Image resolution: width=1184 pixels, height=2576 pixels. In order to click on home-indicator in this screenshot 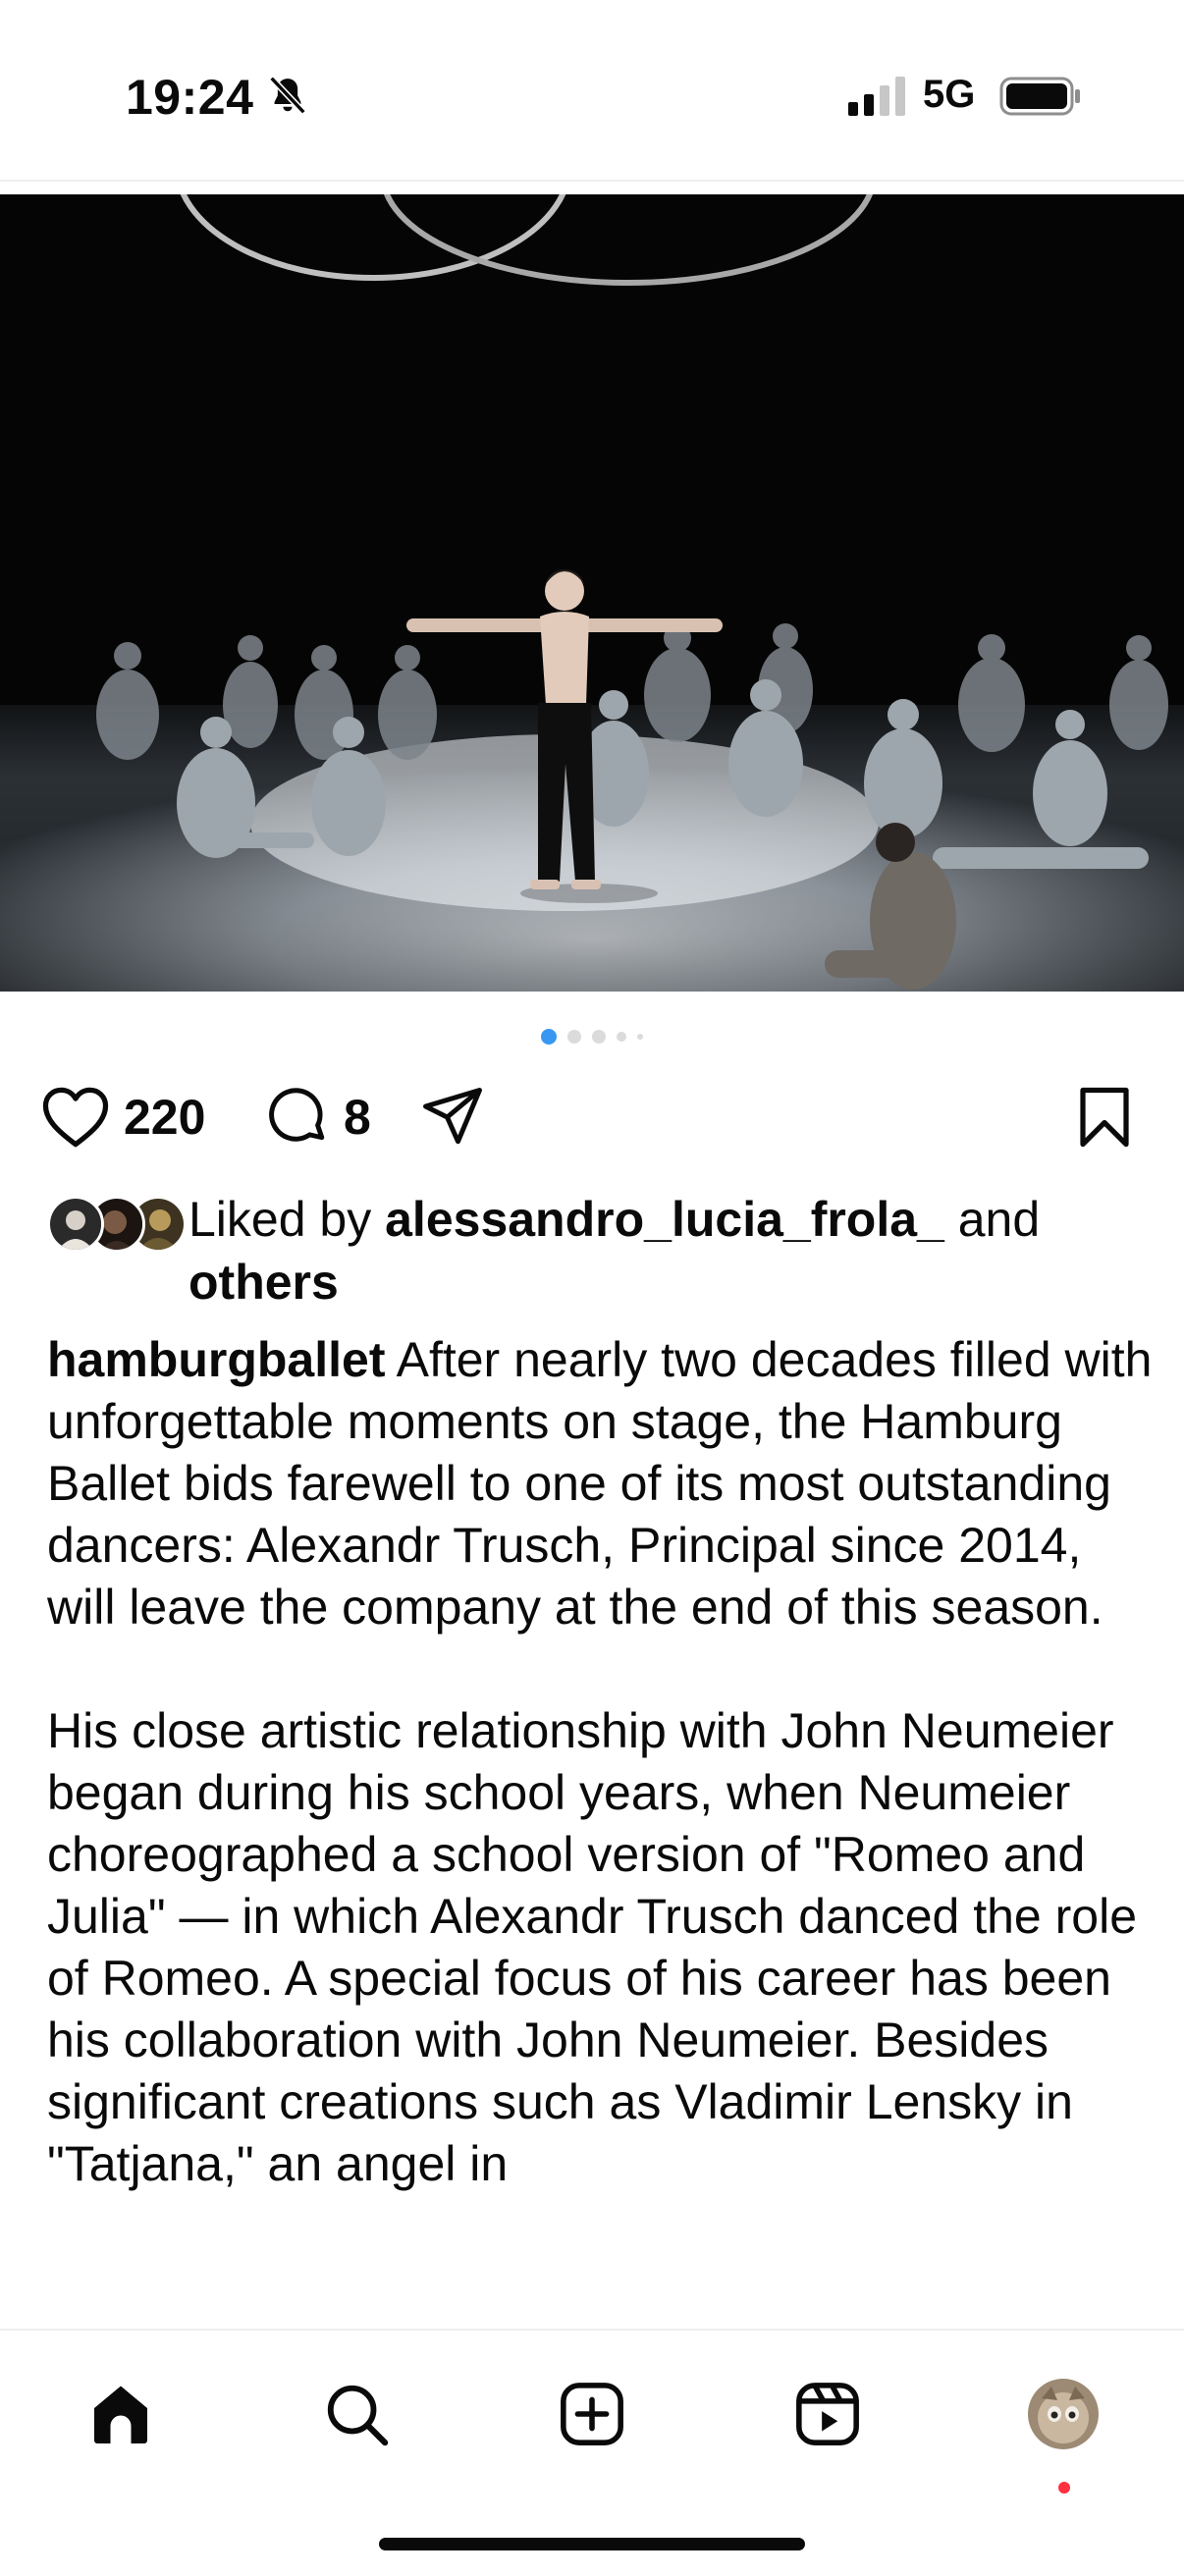, I will do `click(592, 2544)`.